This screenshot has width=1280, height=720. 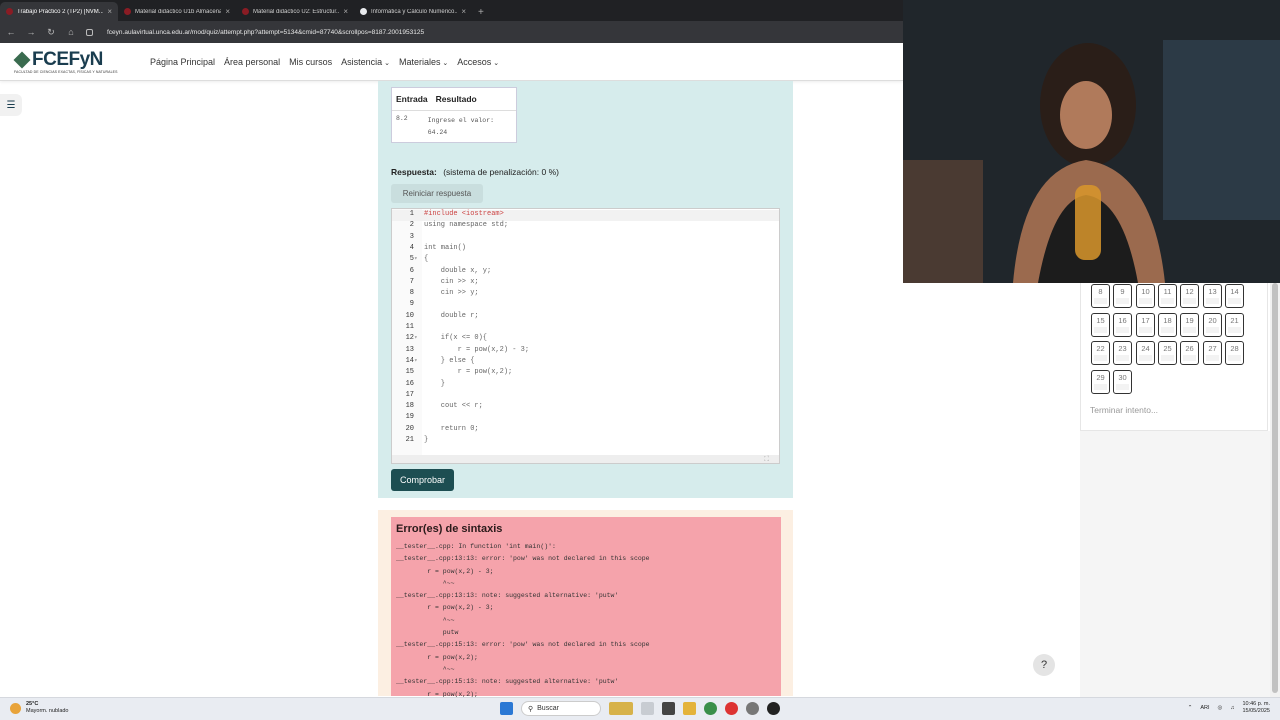 What do you see at coordinates (1100, 382) in the screenshot?
I see `quiz-nav-question-button: 29` at bounding box center [1100, 382].